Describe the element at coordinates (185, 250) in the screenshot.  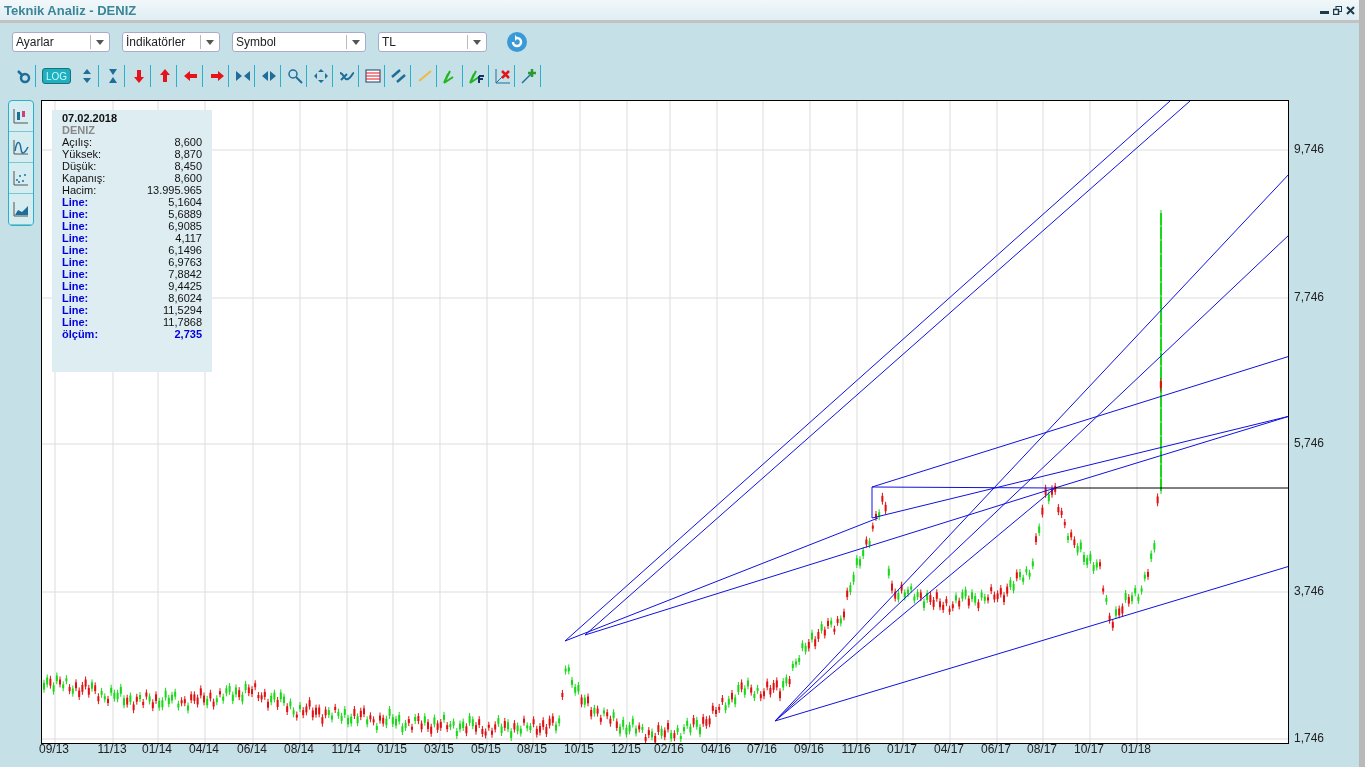
I see `info-value: 6,1496` at that location.